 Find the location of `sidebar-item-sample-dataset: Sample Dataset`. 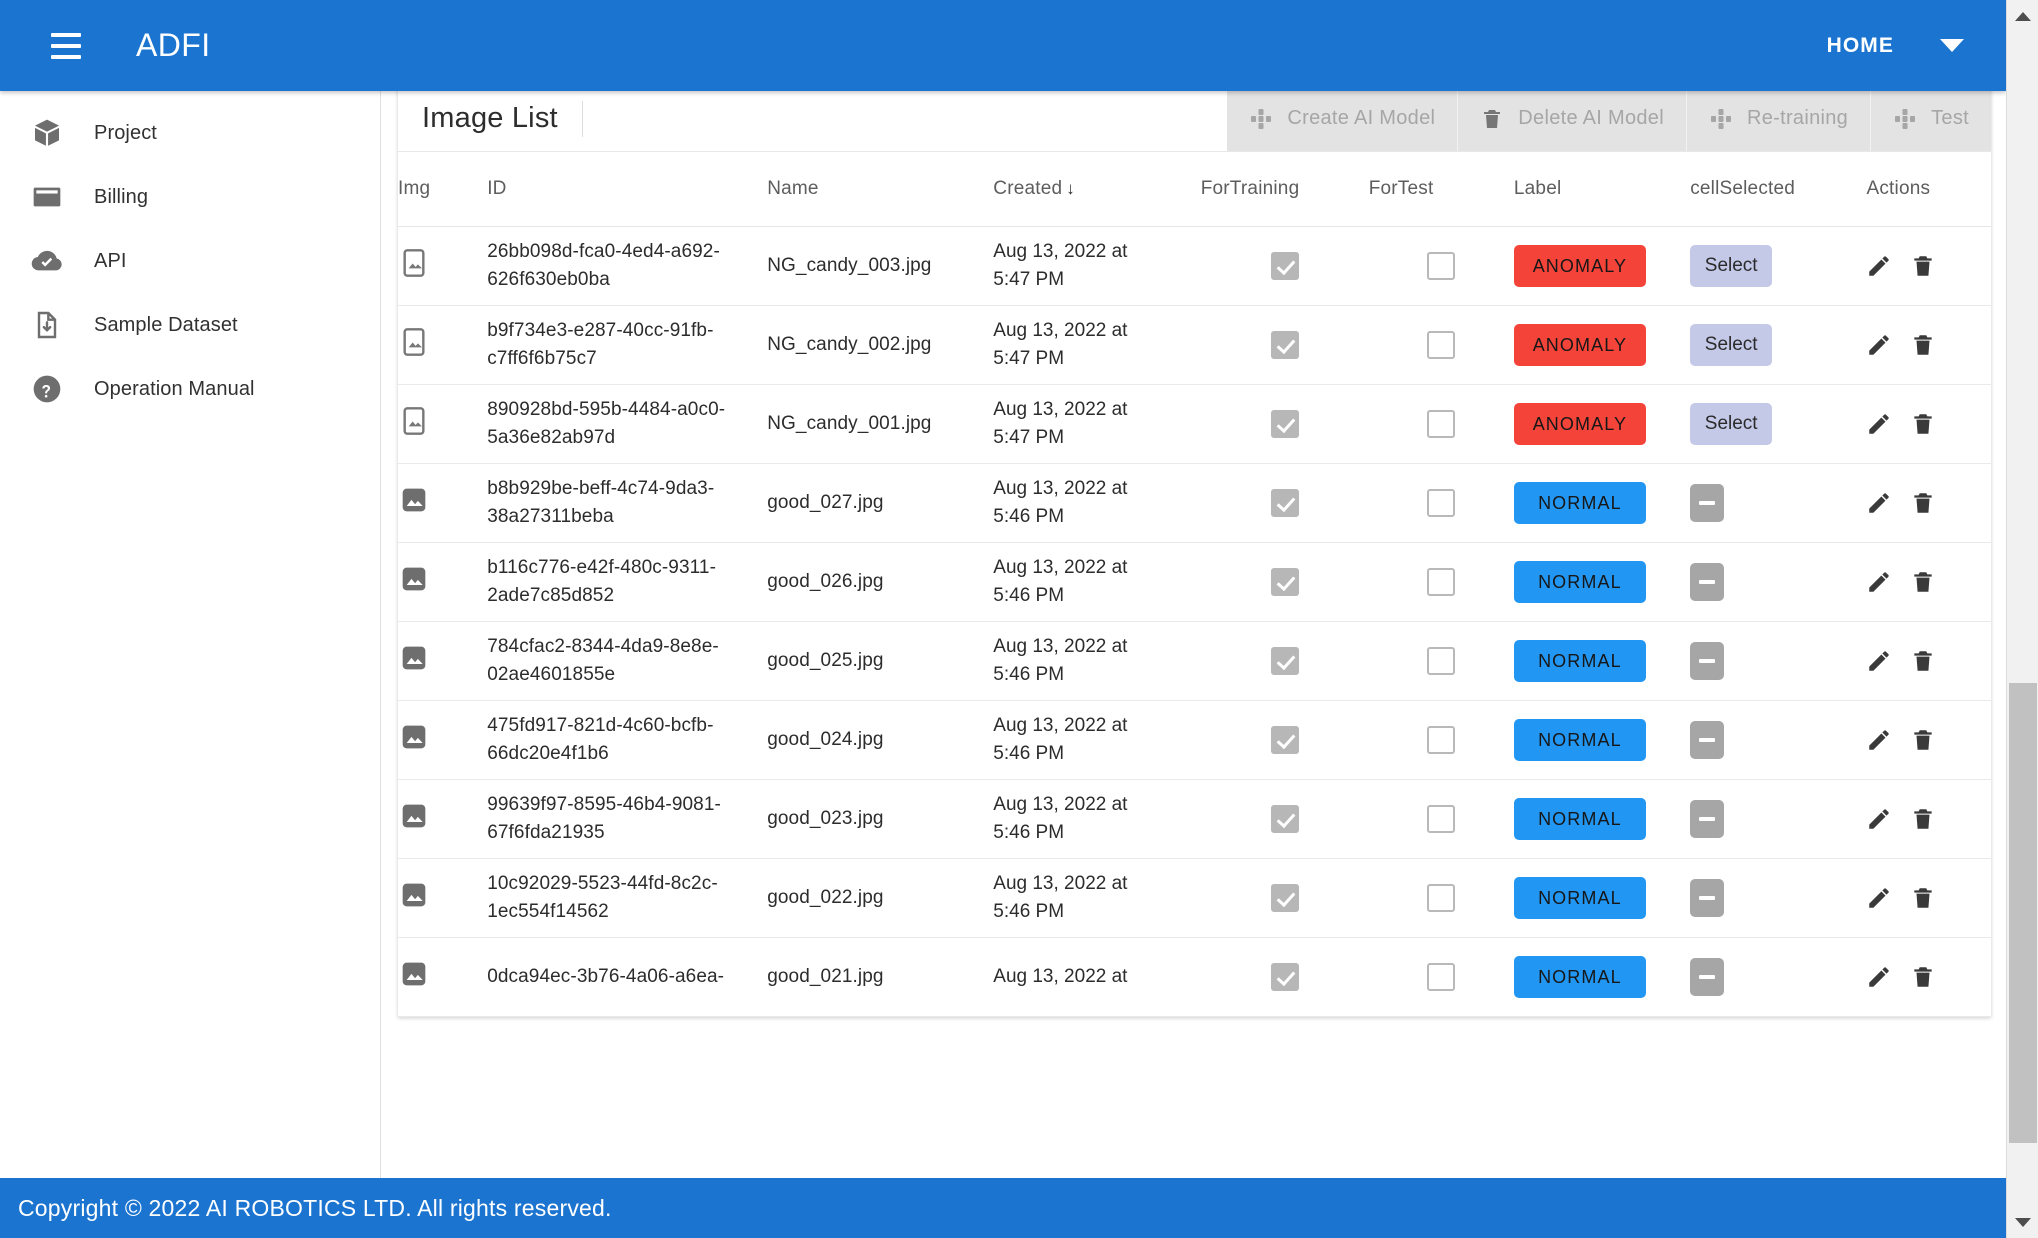

sidebar-item-sample-dataset: Sample Dataset is located at coordinates (190, 325).